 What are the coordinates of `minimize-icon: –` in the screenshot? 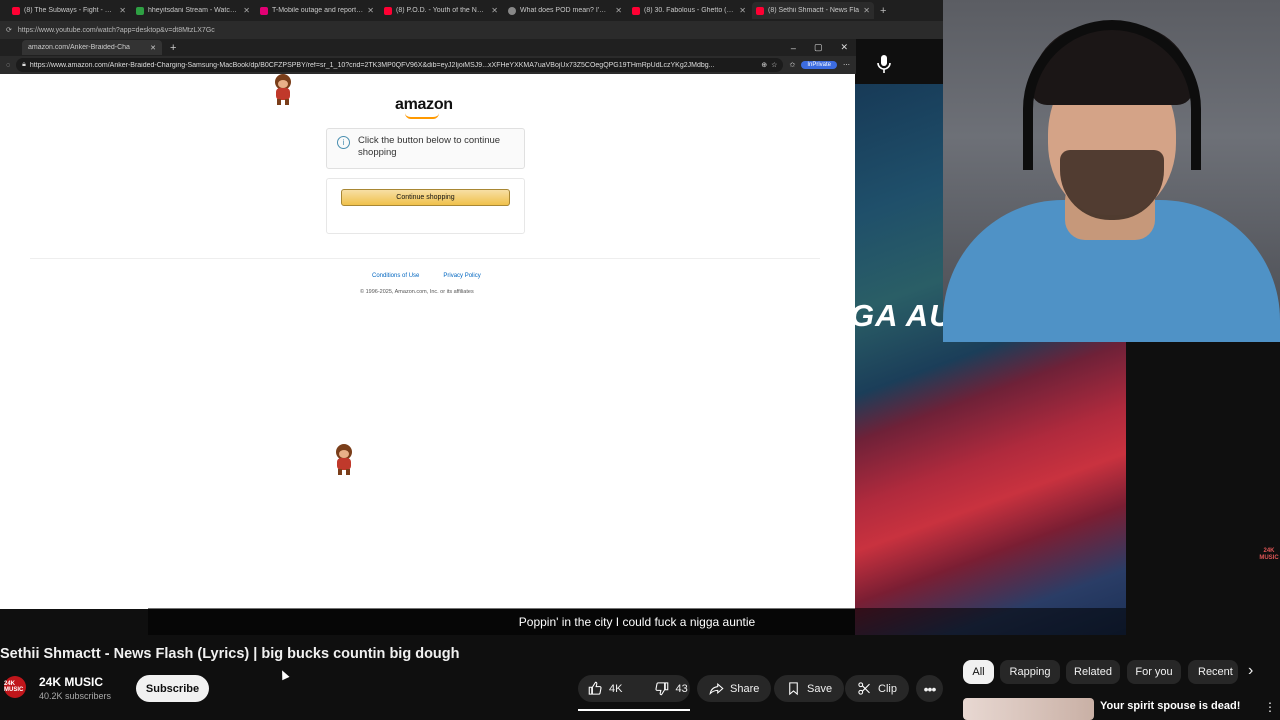 It's located at (793, 48).